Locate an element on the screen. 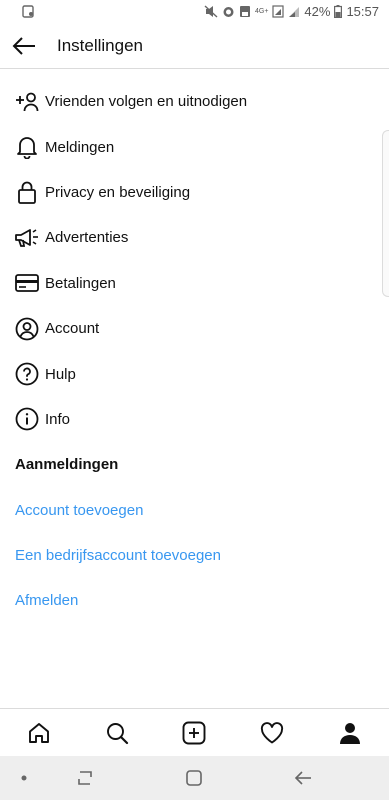  search-icon is located at coordinates (117, 734).